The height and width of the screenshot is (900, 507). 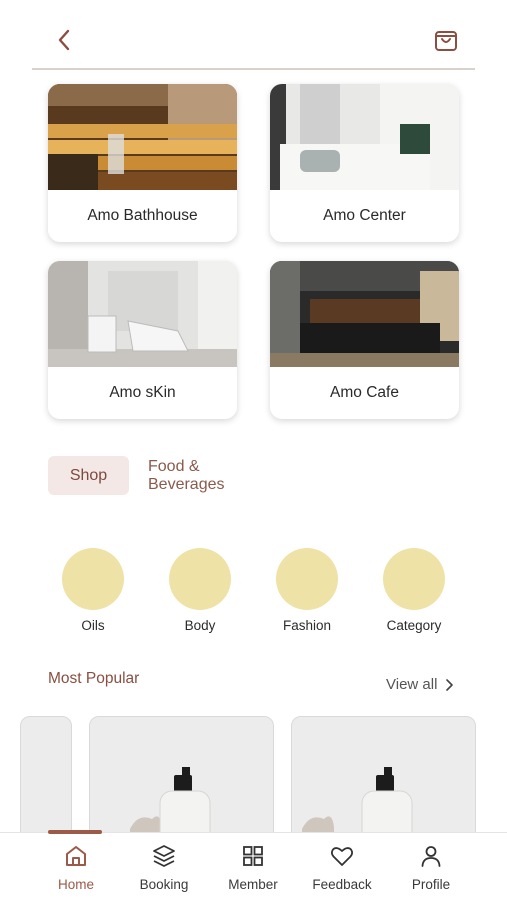 I want to click on category-fashion: Fashion, so click(x=307, y=590).